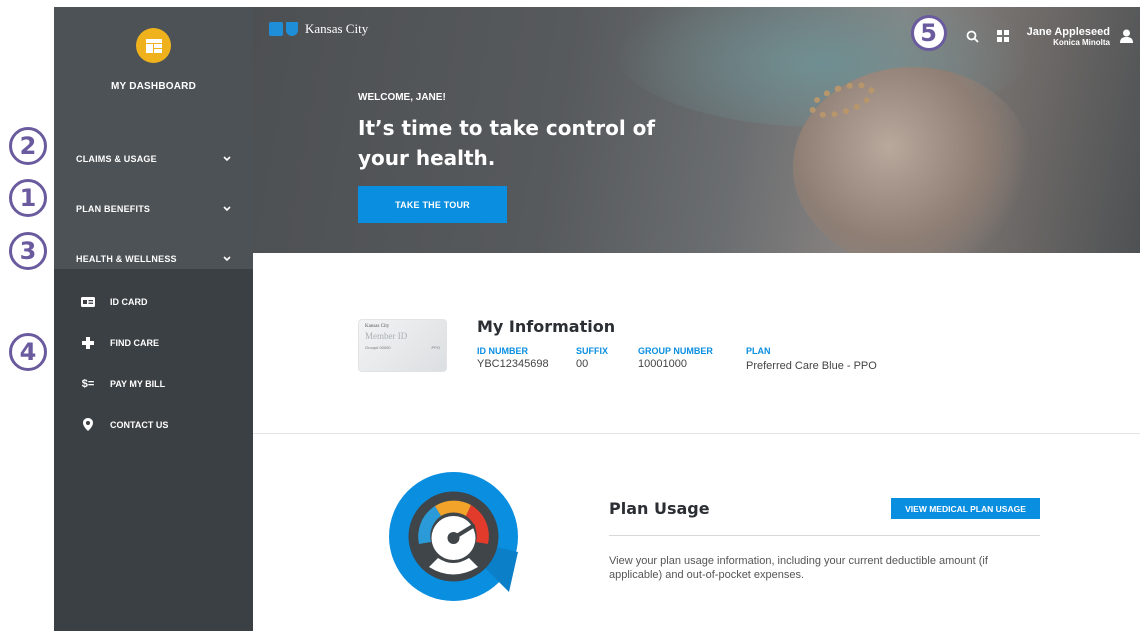  What do you see at coordinates (696, 433) in the screenshot?
I see `section-divider` at bounding box center [696, 433].